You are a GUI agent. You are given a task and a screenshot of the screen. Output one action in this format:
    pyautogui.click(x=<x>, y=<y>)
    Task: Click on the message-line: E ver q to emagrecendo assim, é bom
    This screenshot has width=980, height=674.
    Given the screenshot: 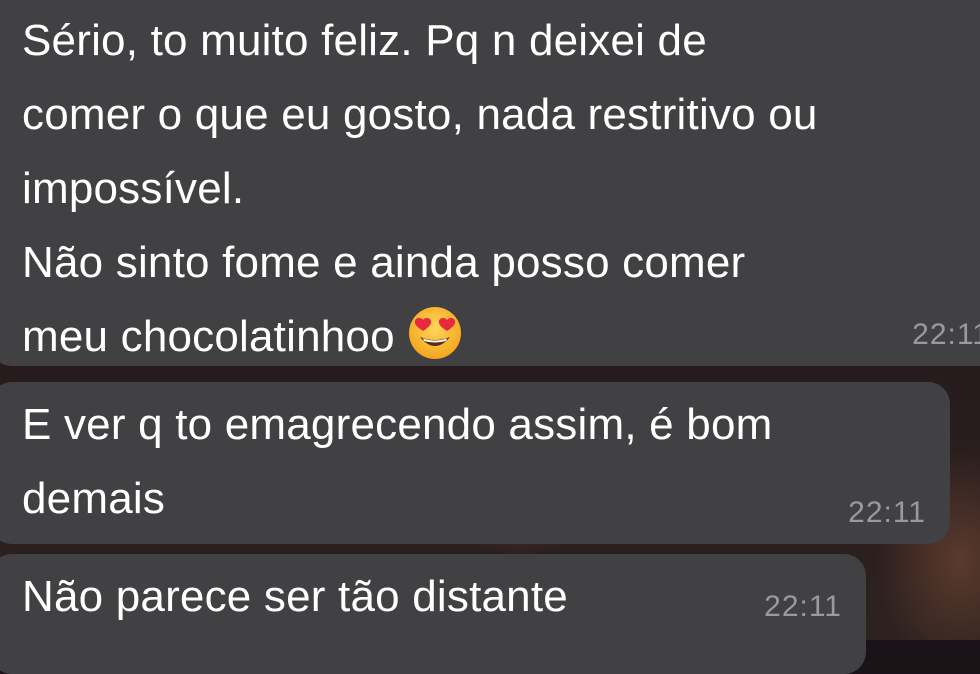 What is the action you would take?
    pyautogui.click(x=397, y=424)
    